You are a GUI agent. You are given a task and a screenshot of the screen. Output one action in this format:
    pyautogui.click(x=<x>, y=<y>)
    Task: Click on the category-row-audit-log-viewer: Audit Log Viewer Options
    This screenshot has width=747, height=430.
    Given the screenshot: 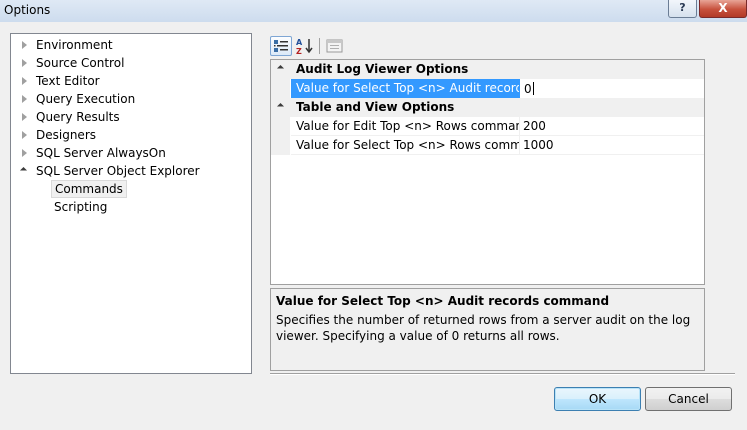 What is the action you would take?
    pyautogui.click(x=487, y=69)
    